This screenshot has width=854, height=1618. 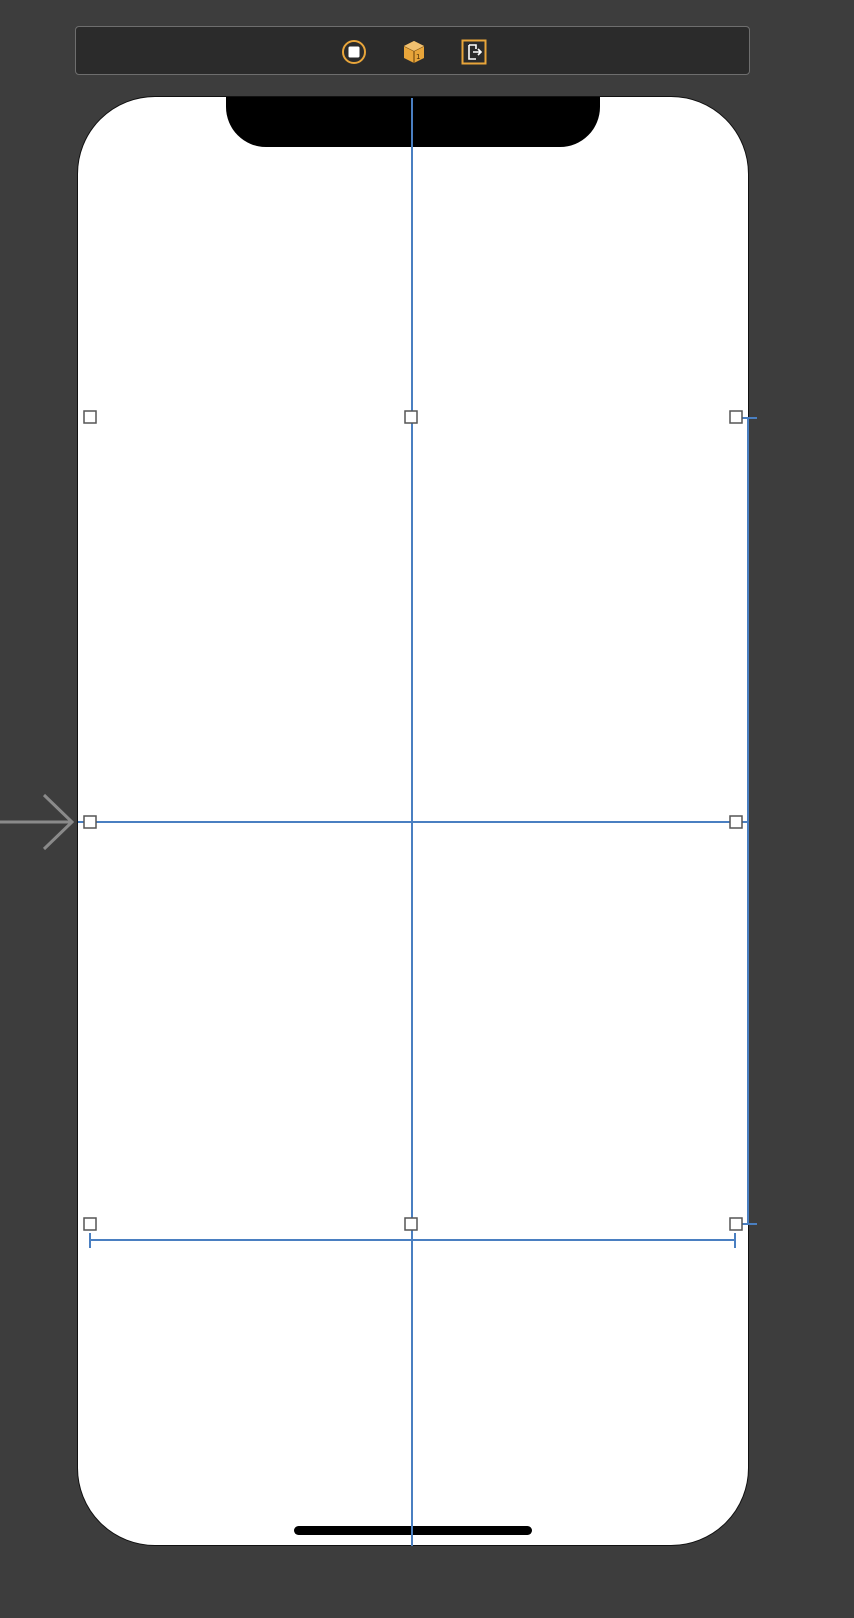 I want to click on resize-handle-bottom-right, so click(x=736, y=1224).